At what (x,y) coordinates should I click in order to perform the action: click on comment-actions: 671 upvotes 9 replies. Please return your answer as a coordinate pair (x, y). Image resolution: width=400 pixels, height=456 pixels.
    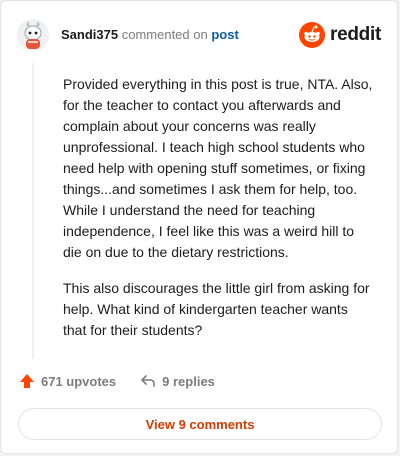
    Looking at the image, I should click on (117, 381).